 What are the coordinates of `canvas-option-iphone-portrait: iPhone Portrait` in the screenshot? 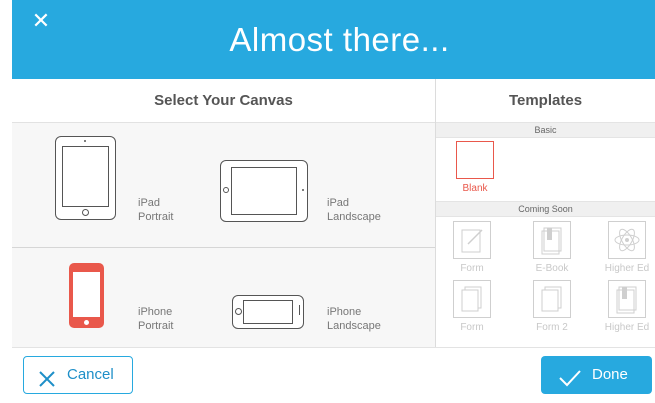 It's located at (155, 319).